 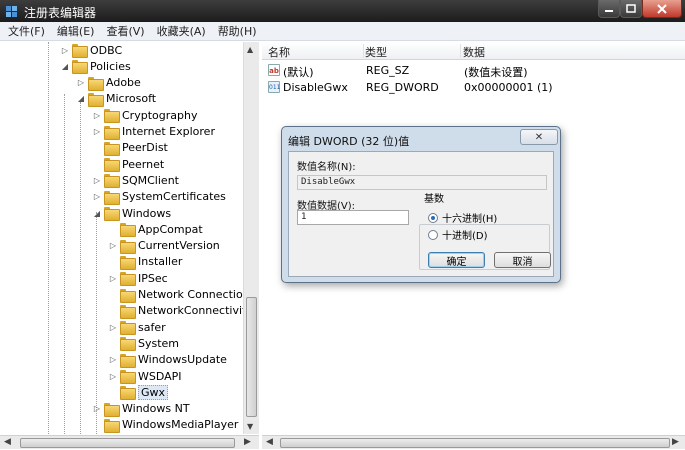 I want to click on tree-item: ▷ ODBC, so click(x=91, y=50).